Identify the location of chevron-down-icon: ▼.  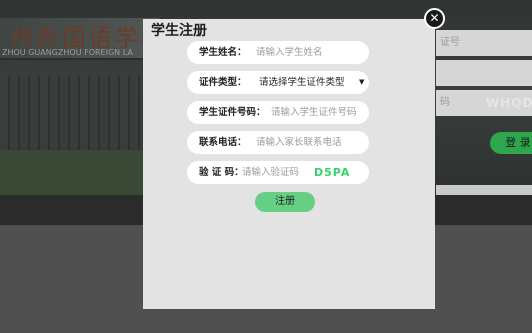
(361, 82).